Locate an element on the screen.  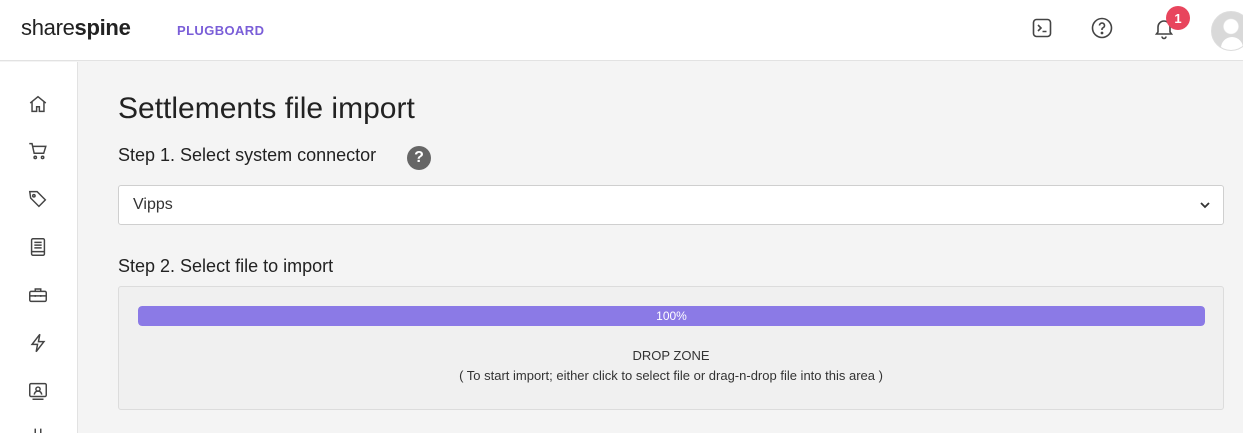
terminal-icon is located at coordinates (1042, 28).